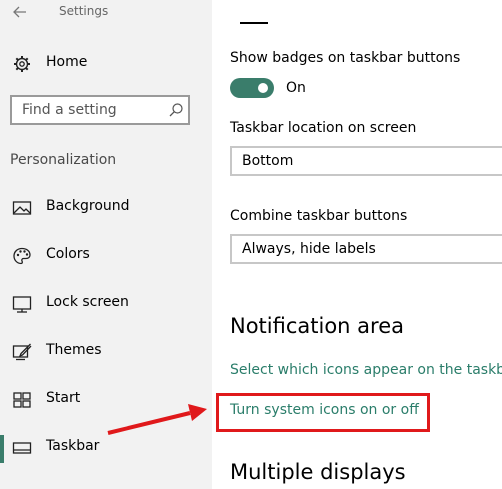 Image resolution: width=502 pixels, height=489 pixels. Describe the element at coordinates (106, 448) in the screenshot. I see `sidebar-item-taskbar: Taskbar` at that location.